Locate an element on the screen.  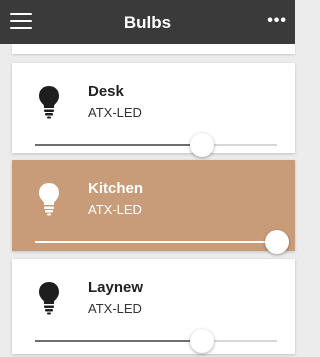
page-title: Bulbs is located at coordinates (147, 22).